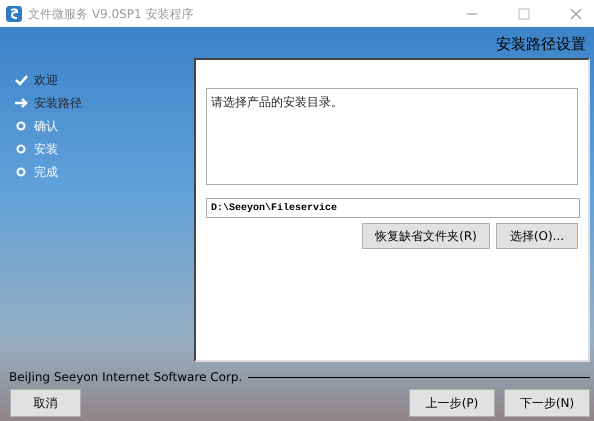 Image resolution: width=594 pixels, height=421 pixels. What do you see at coordinates (45, 403) in the screenshot?
I see `cancel-button: 取消` at bounding box center [45, 403].